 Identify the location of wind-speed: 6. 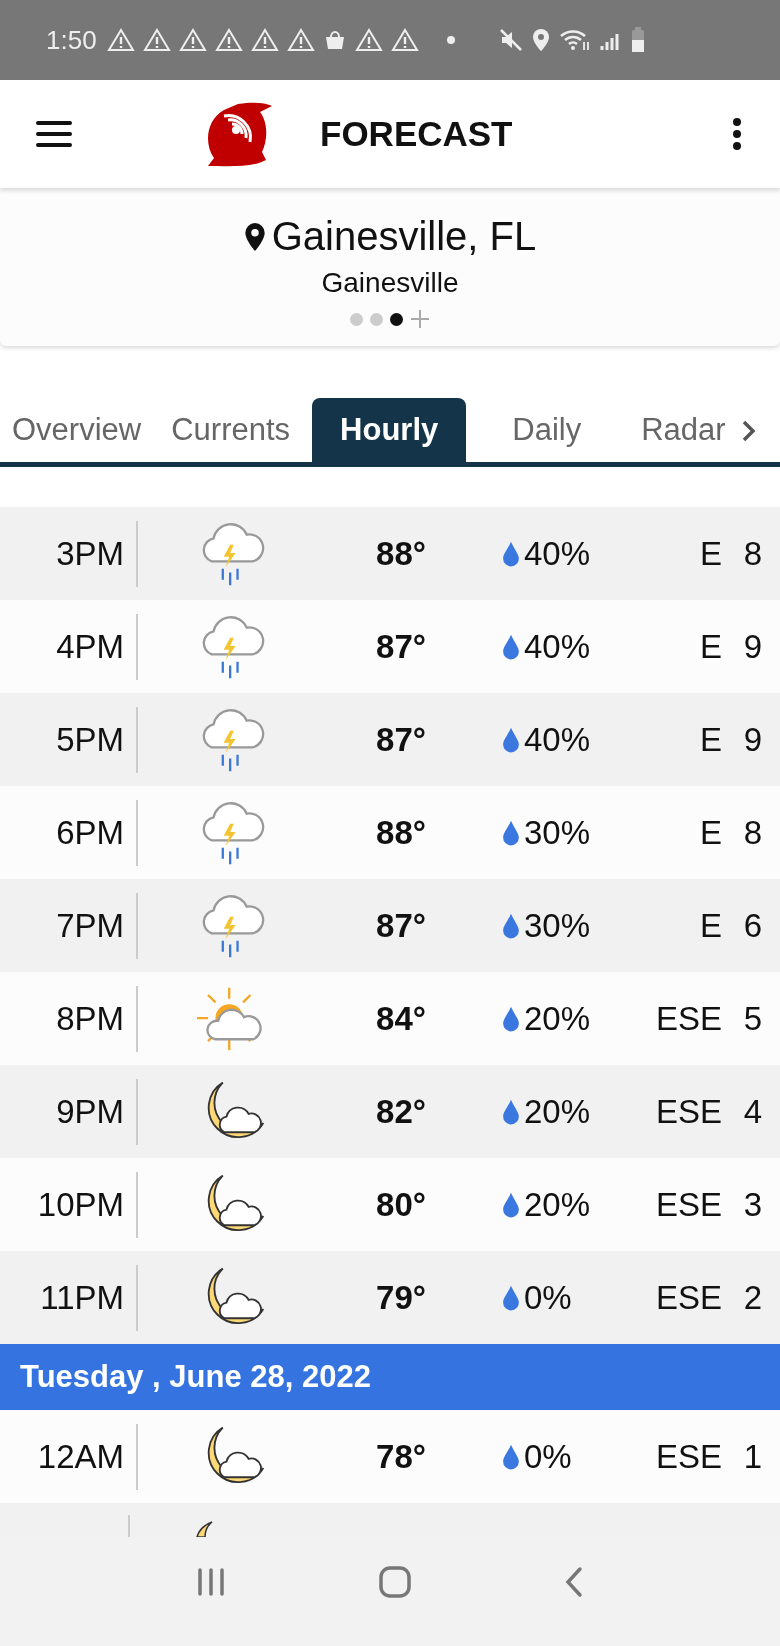
(752, 925).